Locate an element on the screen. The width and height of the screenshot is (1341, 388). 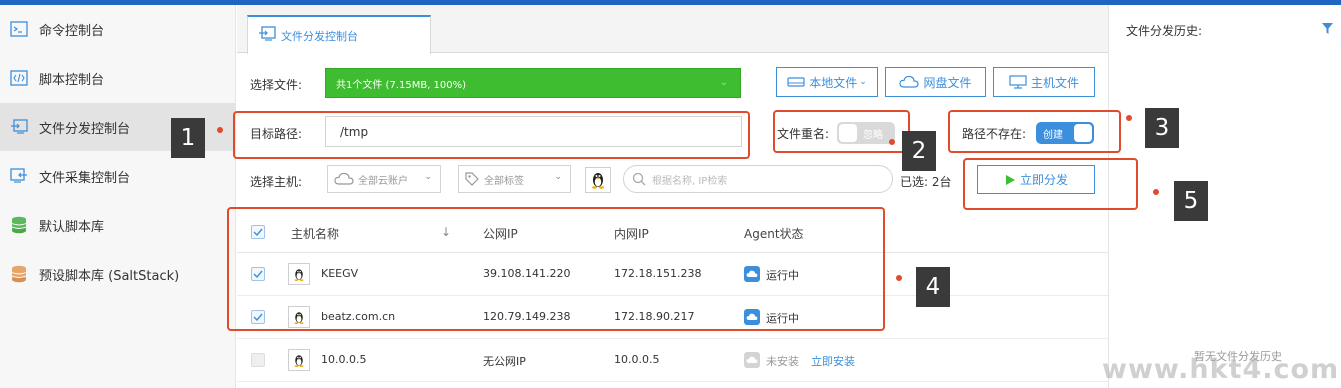
public-ip: 无公网IP is located at coordinates (504, 361).